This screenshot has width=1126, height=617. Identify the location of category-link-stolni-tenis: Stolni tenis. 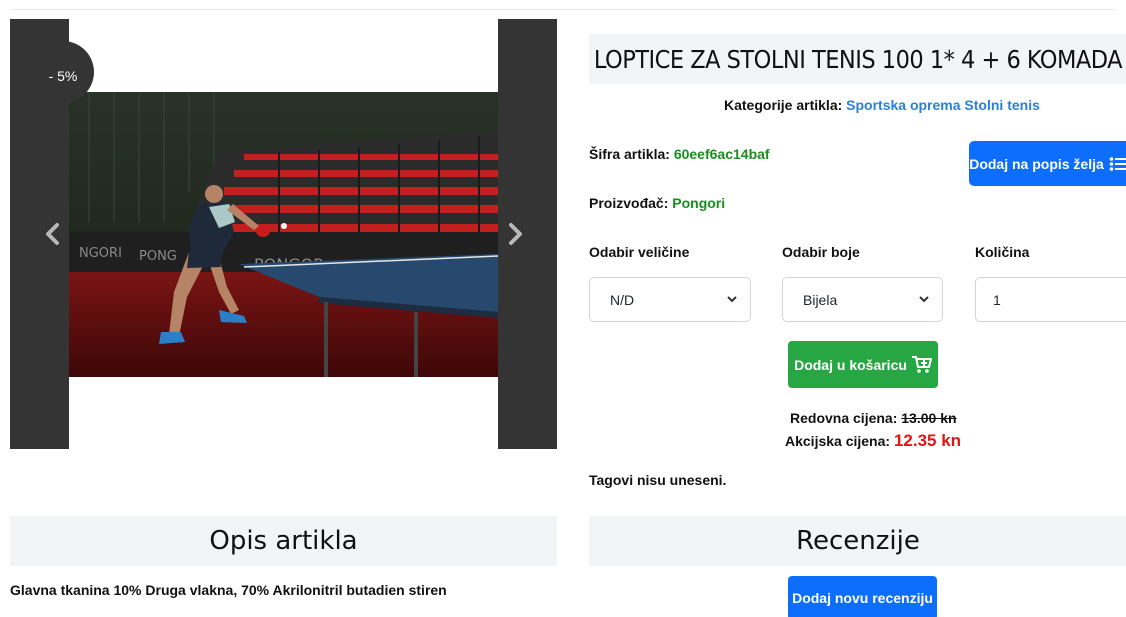
(1001, 105).